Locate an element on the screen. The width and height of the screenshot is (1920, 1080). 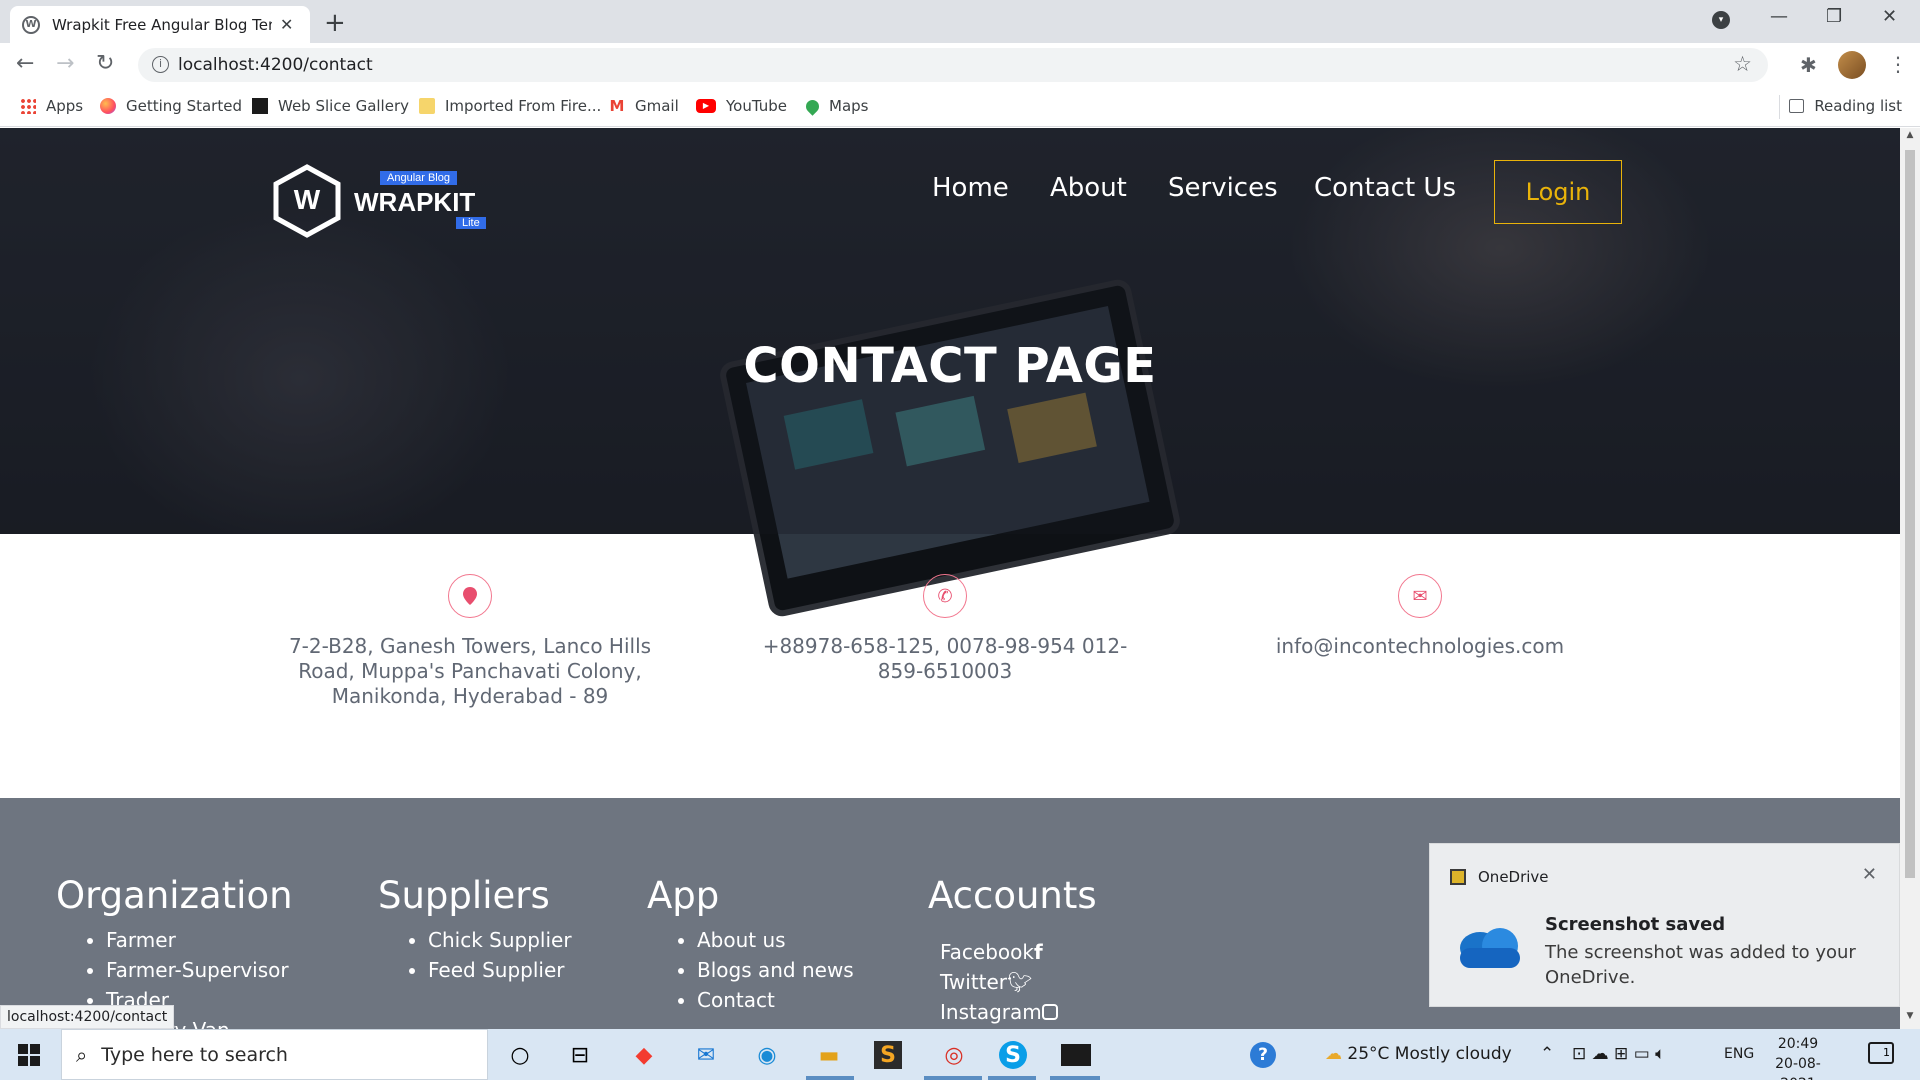
sublime-text-icon: S is located at coordinates (888, 1055).